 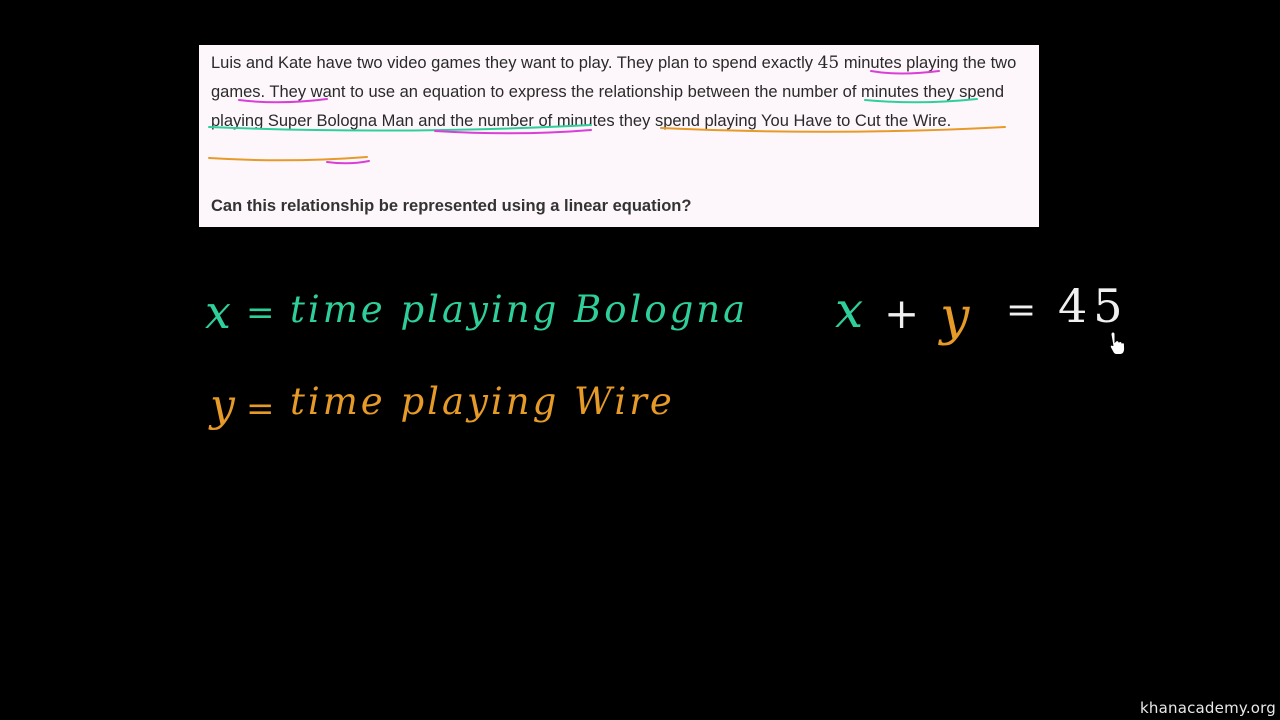 I want to click on y-definition-text: time playing Wire, so click(x=482, y=401).